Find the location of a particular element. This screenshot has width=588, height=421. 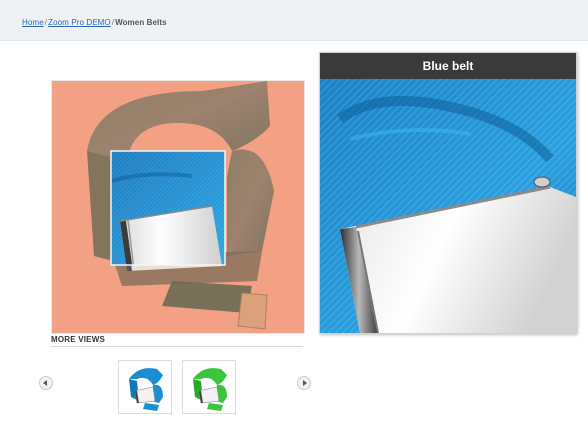

thumbnail-next-button is located at coordinates (304, 383).